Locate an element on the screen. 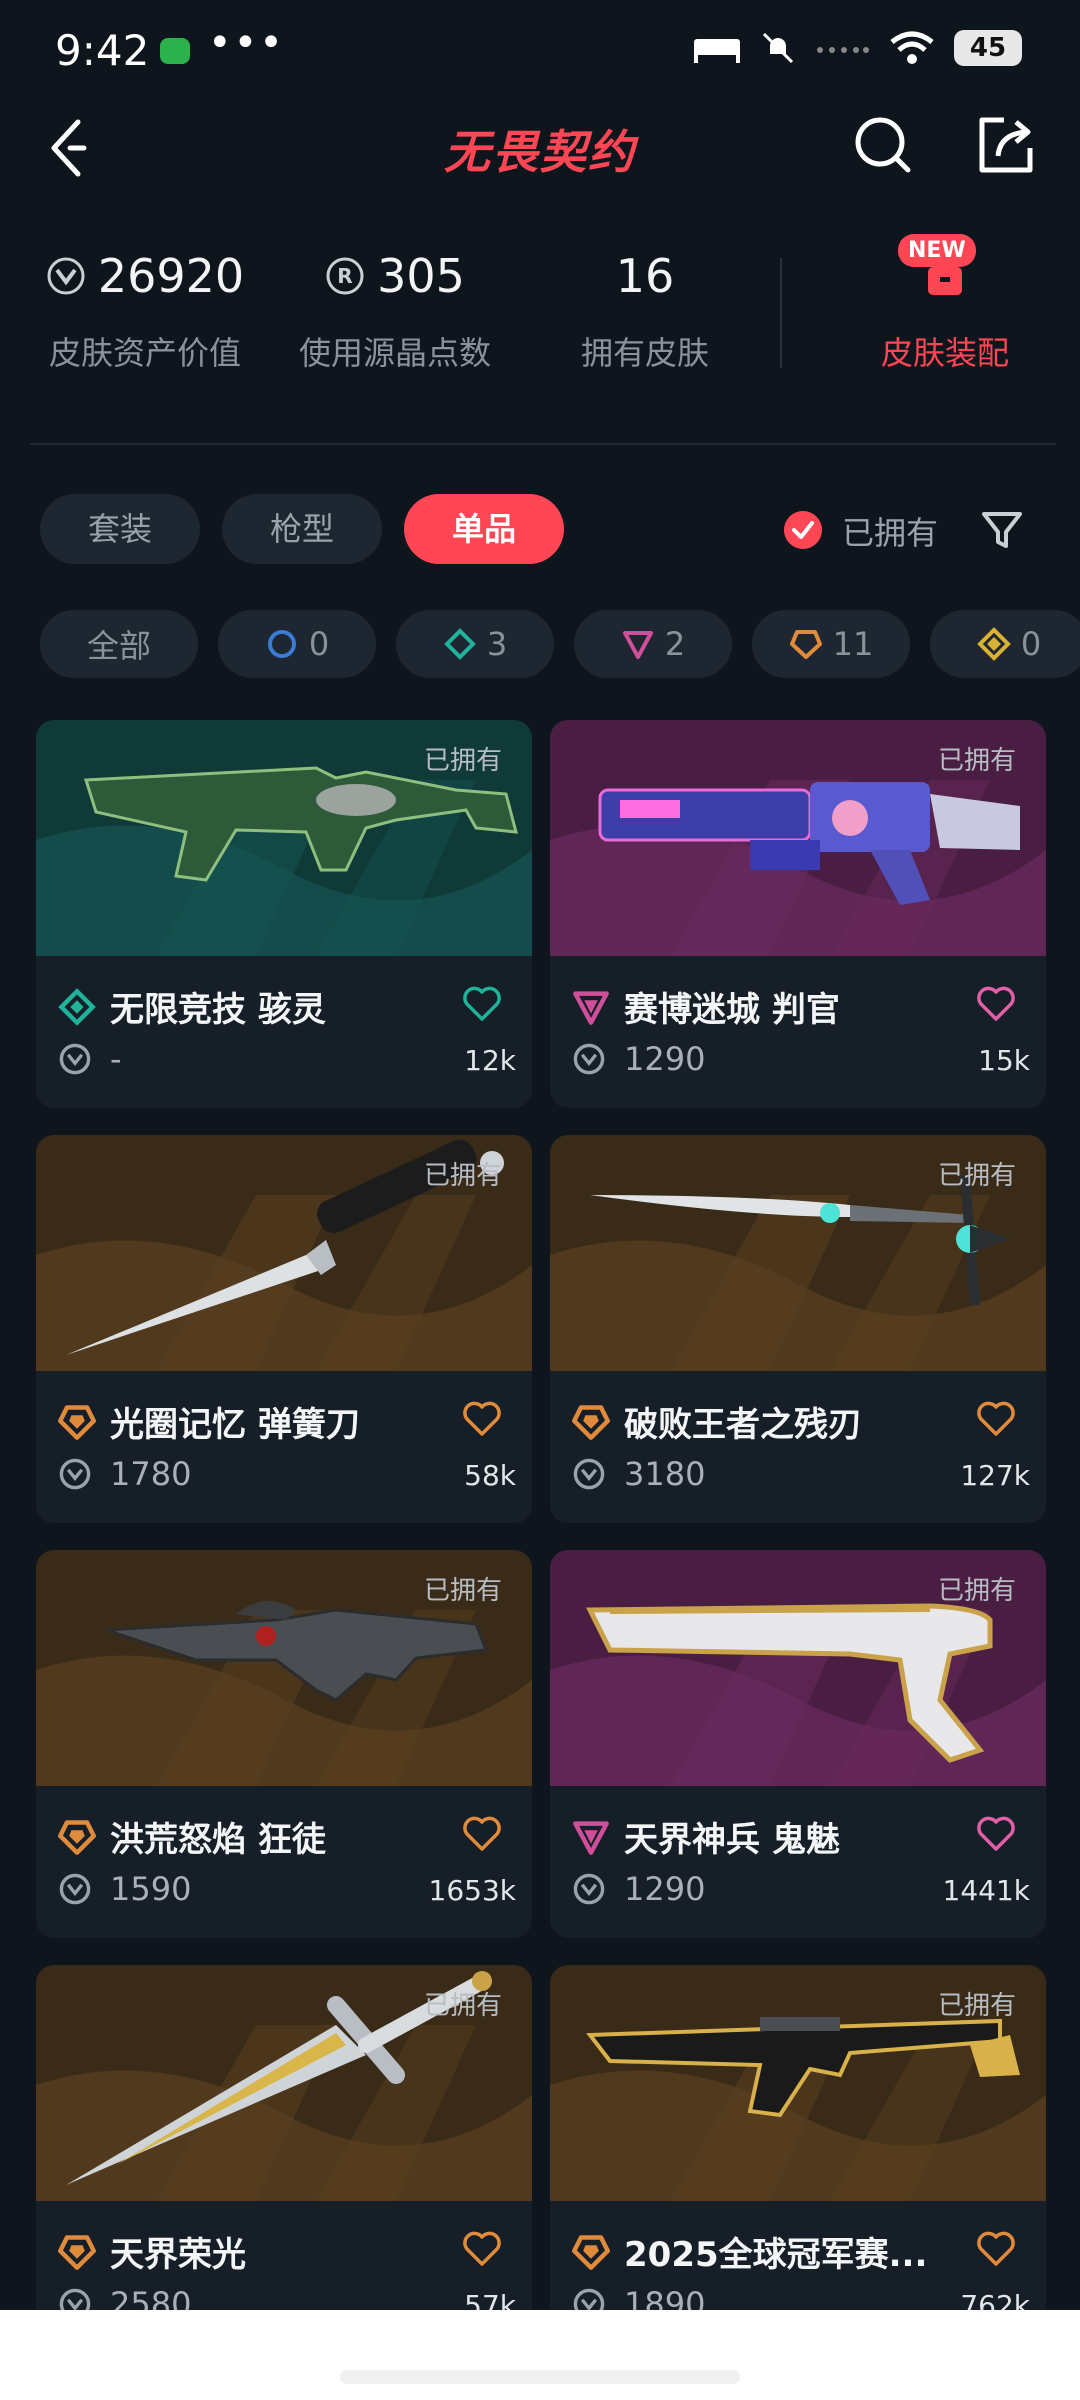 Image resolution: width=1080 pixels, height=2400 pixels. wifi-icon is located at coordinates (912, 47).